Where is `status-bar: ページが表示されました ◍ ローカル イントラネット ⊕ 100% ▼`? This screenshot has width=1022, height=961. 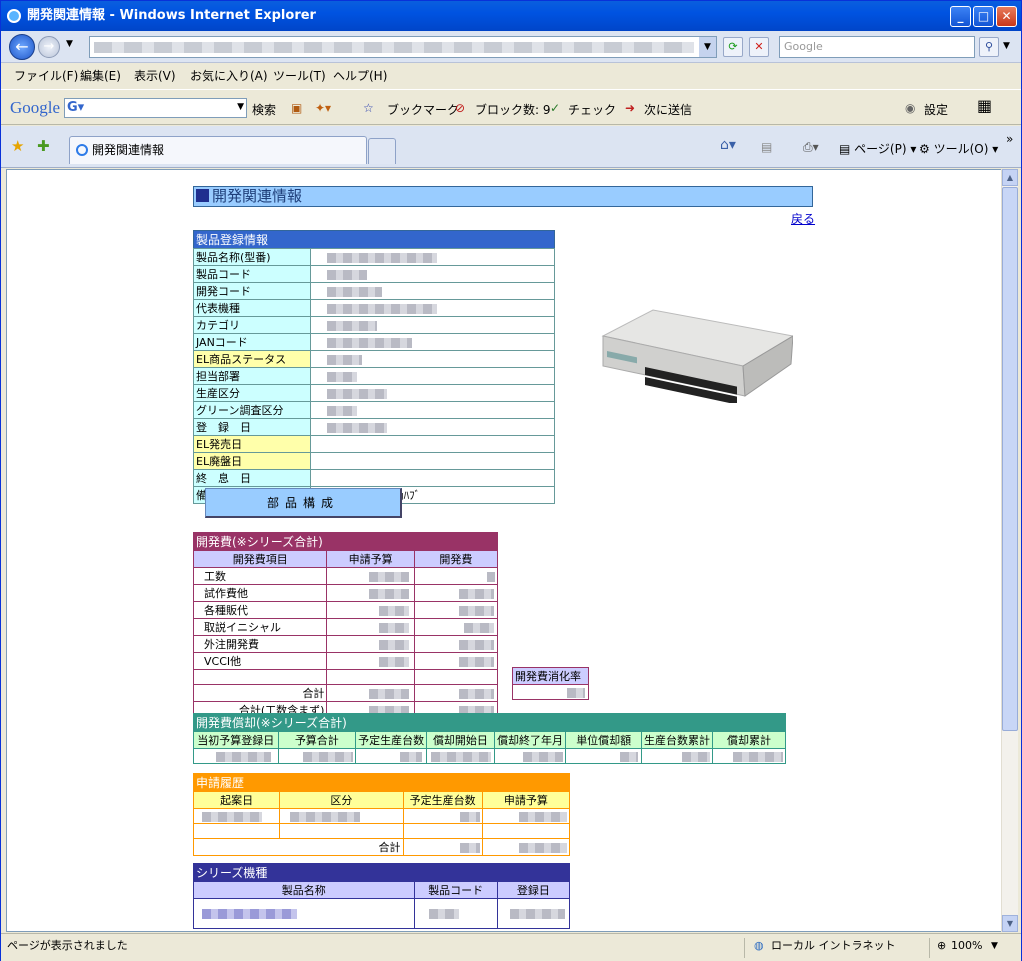
status-bar: ページが表示されました ◍ ローカル イントラネット ⊕ 100% ▼ is located at coordinates (511, 947).